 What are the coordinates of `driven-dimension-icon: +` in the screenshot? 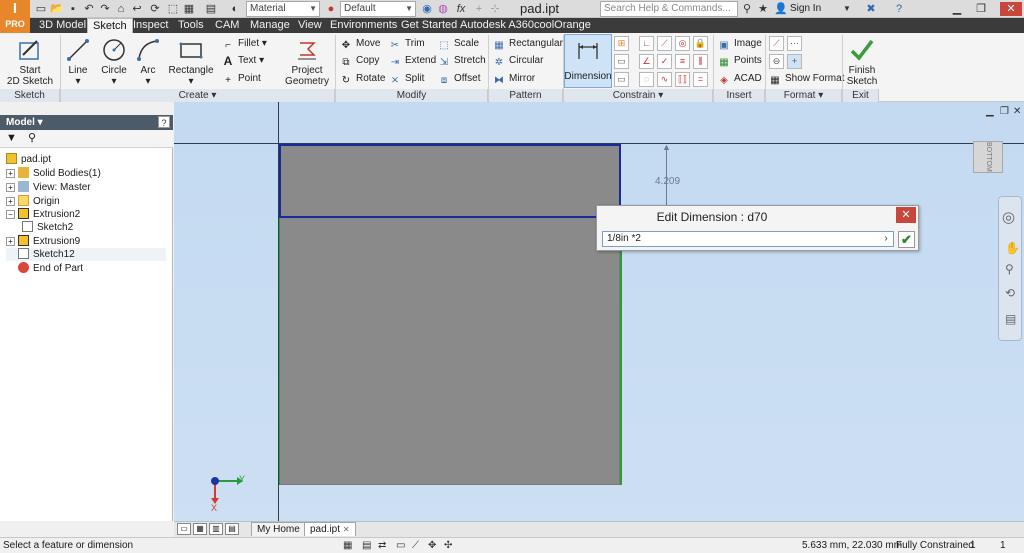 It's located at (794, 61).